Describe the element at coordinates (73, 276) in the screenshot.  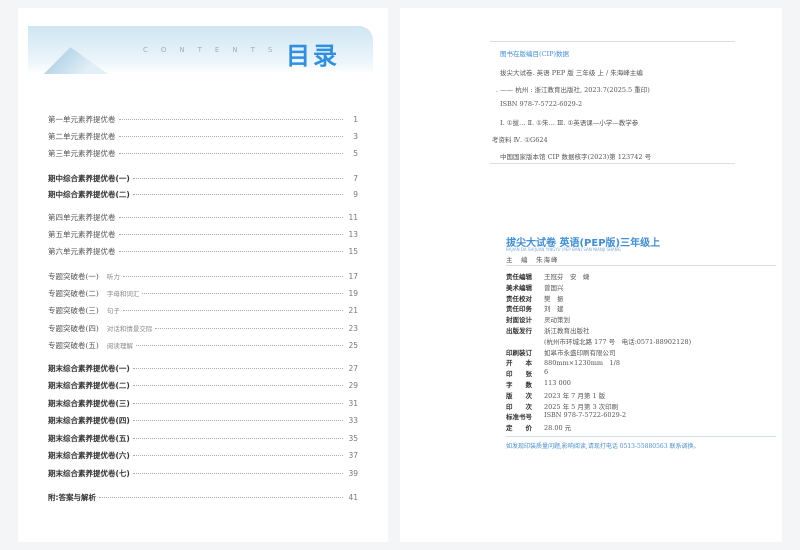
I see `toc-entry-title: 专题突破卷(一)` at that location.